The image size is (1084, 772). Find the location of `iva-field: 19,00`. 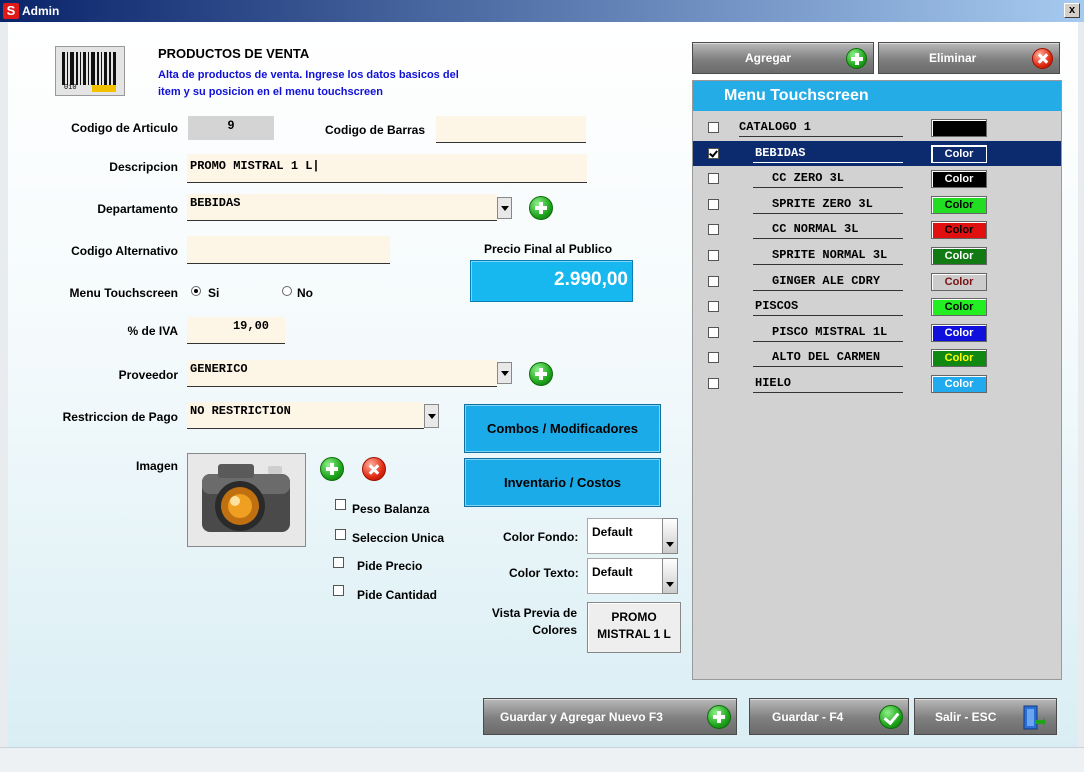

iva-field: 19,00 is located at coordinates (236, 330).